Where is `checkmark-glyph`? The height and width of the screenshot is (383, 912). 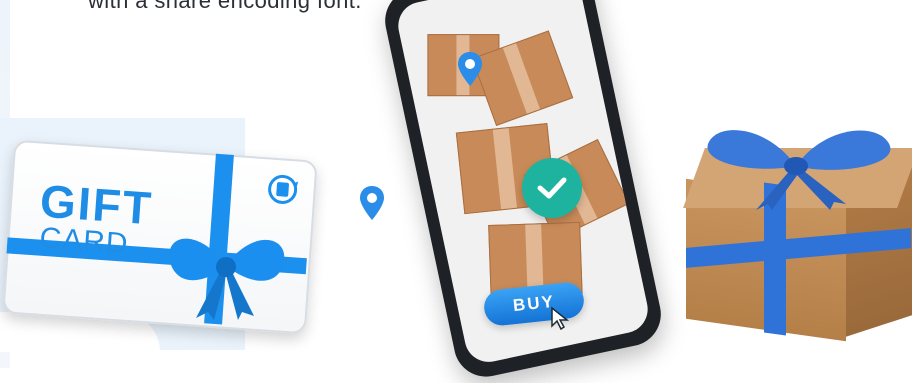 checkmark-glyph is located at coordinates (552, 188).